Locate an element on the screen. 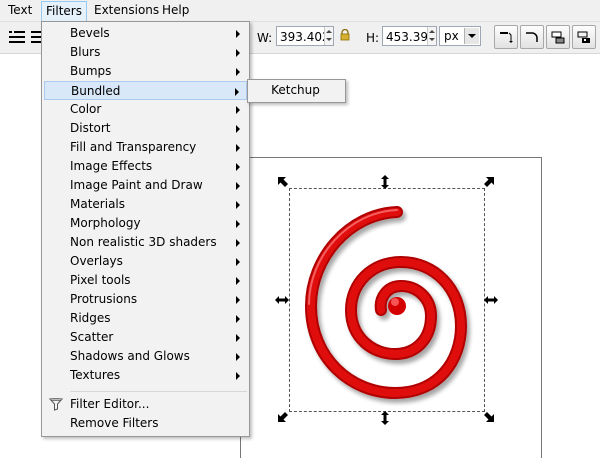  submenu-item-ketchup: Ketchup is located at coordinates (295, 90).